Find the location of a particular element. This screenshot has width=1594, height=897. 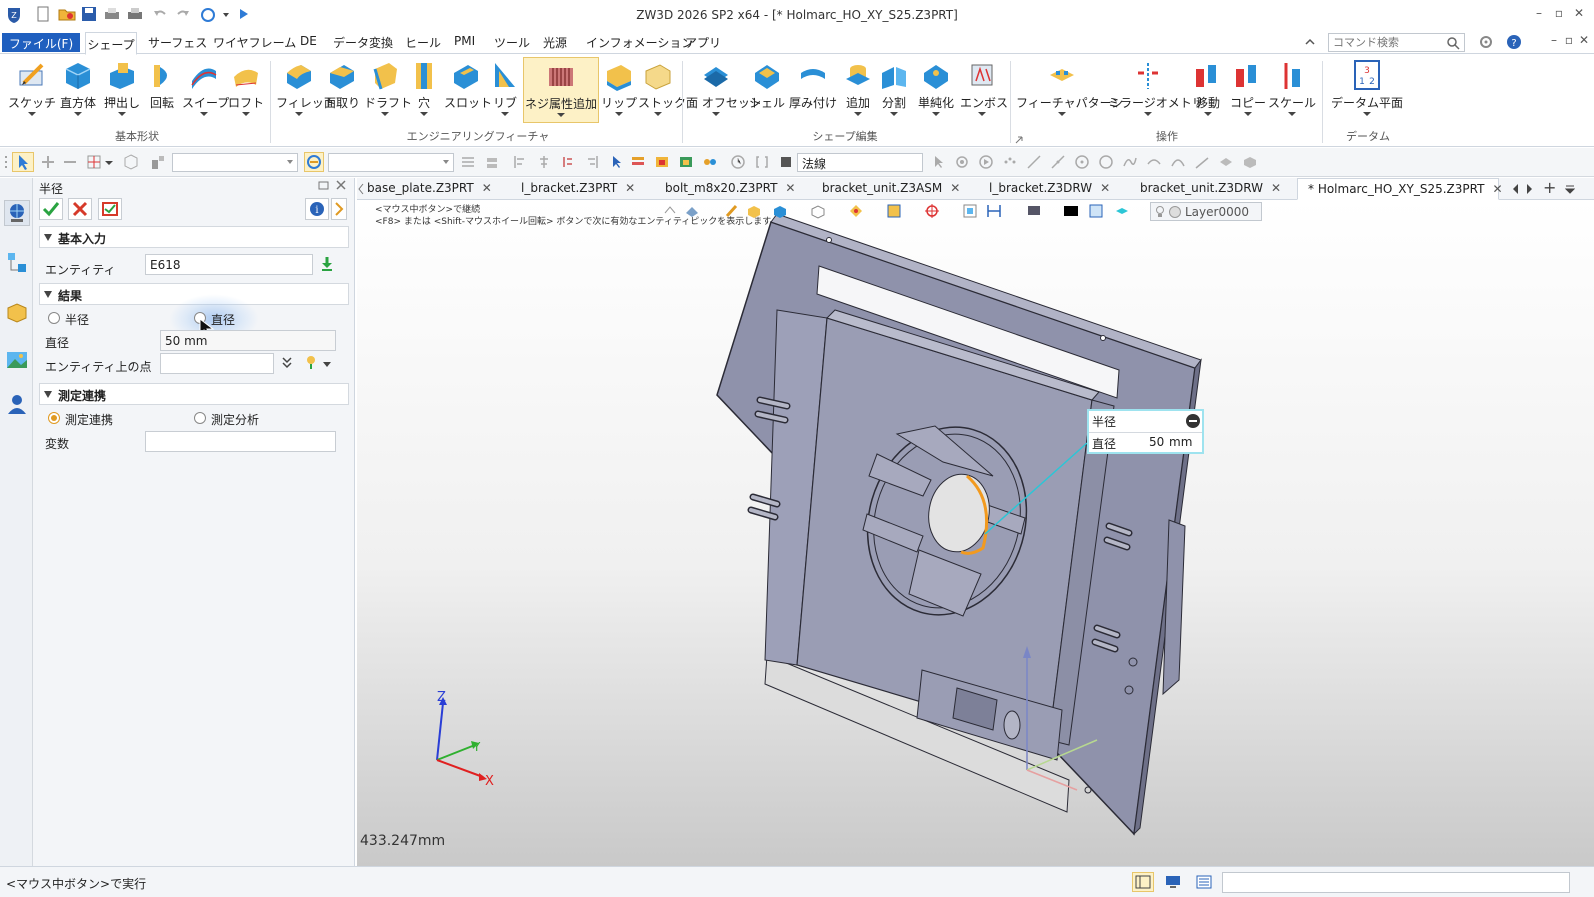

status-layout-icon is located at coordinates (1143, 882).